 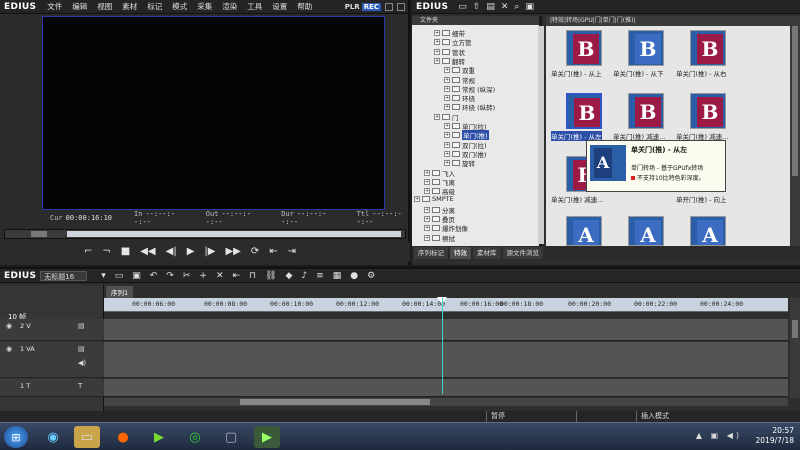 I want to click on timeline-hscrollbar, so click(x=446, y=402).